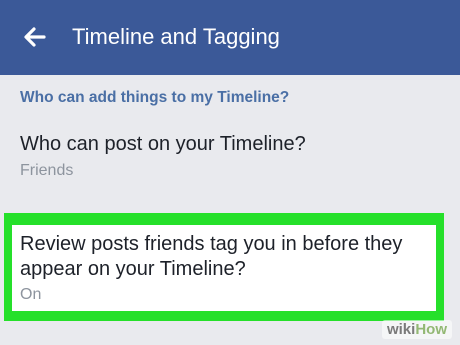 The image size is (460, 345). What do you see at coordinates (176, 36) in the screenshot?
I see `page-title: Timeline and Tagging` at bounding box center [176, 36].